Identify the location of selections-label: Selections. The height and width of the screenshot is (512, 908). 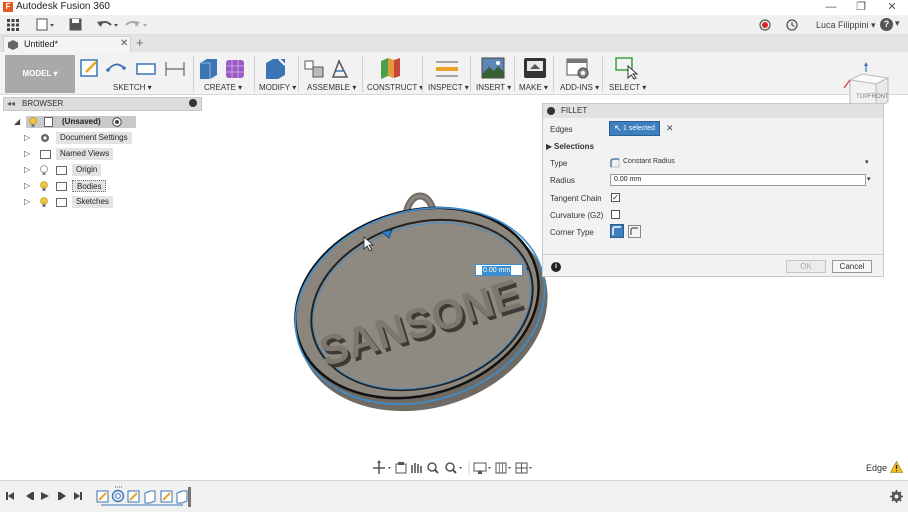
(574, 146).